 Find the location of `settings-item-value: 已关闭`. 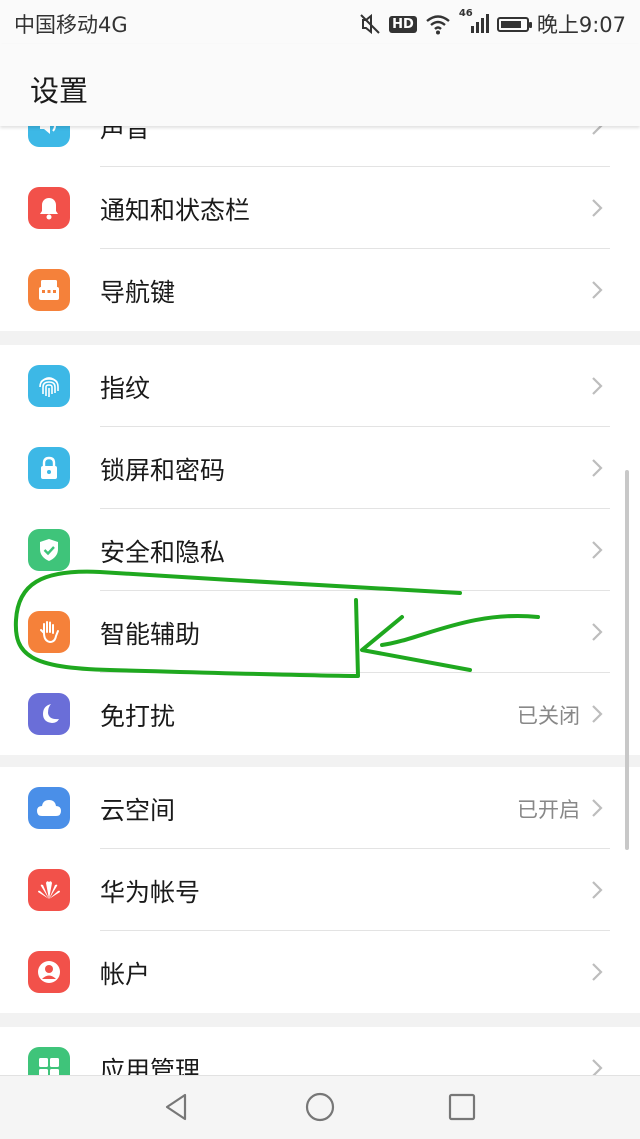

settings-item-value: 已关闭 is located at coordinates (548, 716).